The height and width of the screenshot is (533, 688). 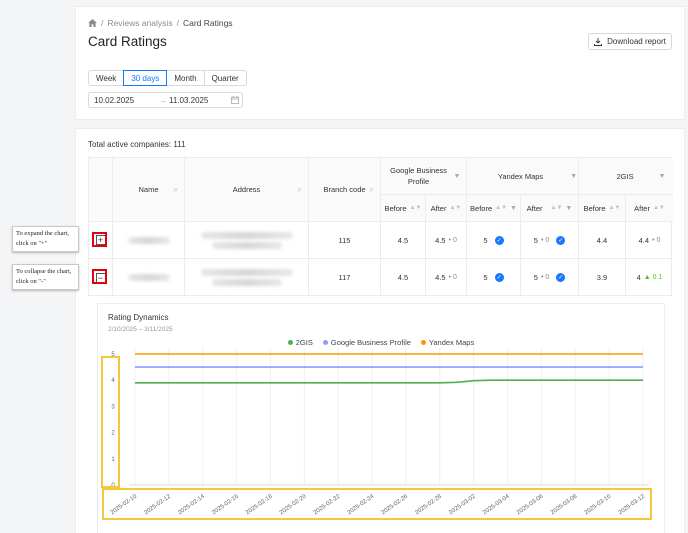 I want to click on yandex-after-cell: 5 • 0 ✓, so click(x=550, y=277).